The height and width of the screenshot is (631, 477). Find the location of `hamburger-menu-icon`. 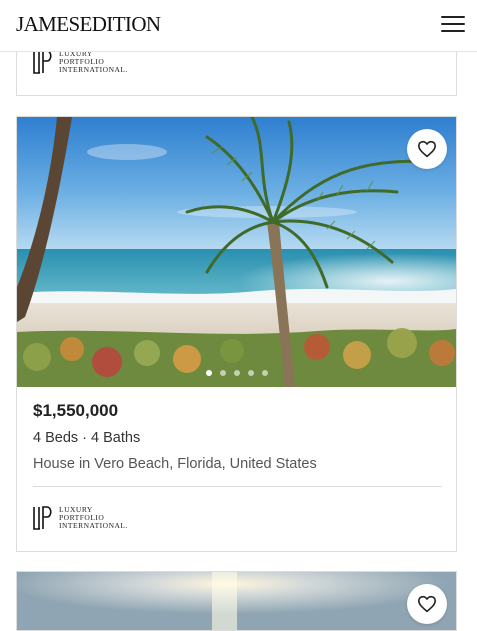

hamburger-menu-icon is located at coordinates (453, 24).